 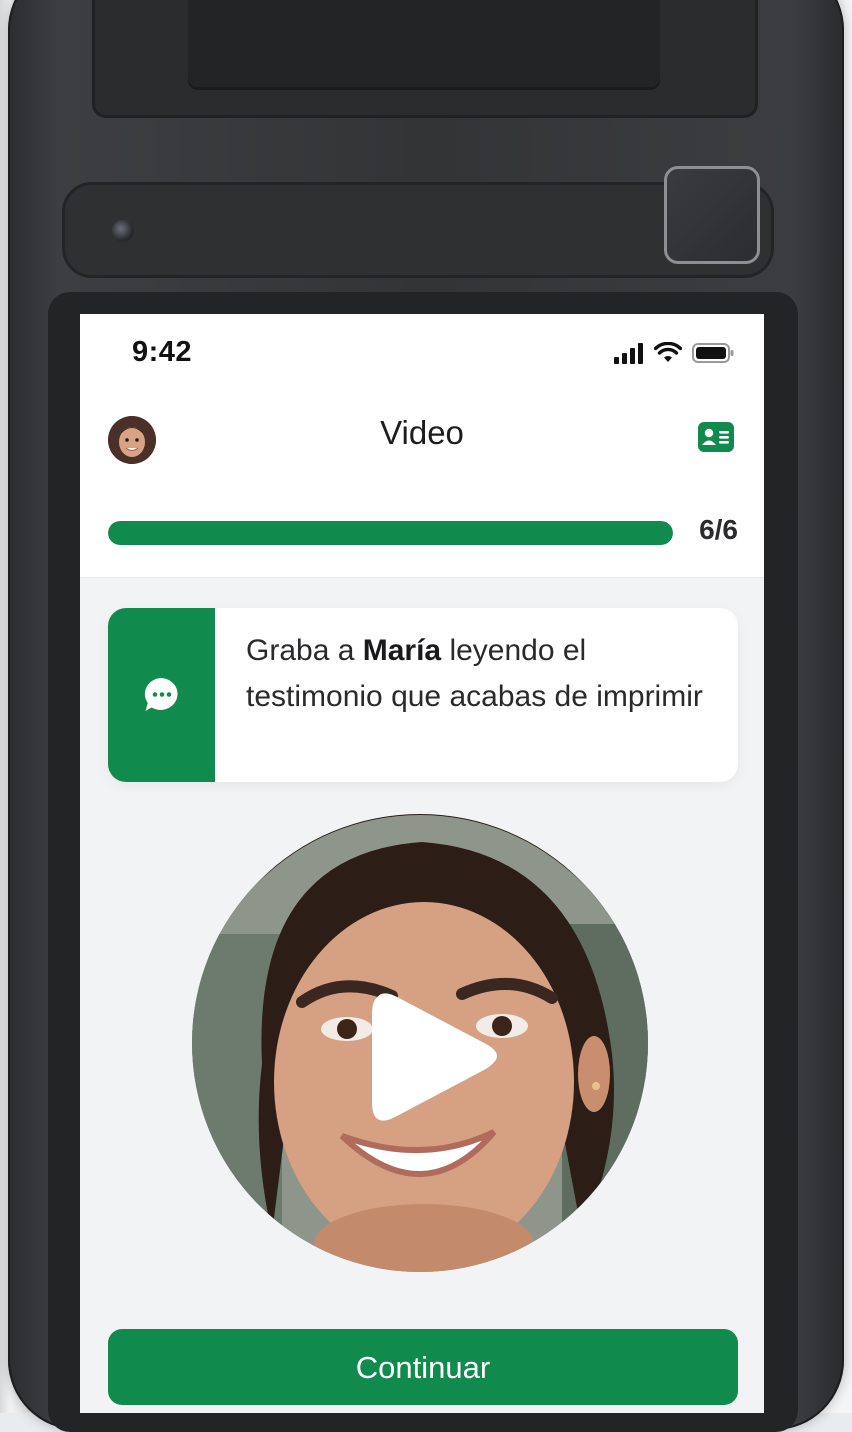 I want to click on status-icons, so click(x=674, y=353).